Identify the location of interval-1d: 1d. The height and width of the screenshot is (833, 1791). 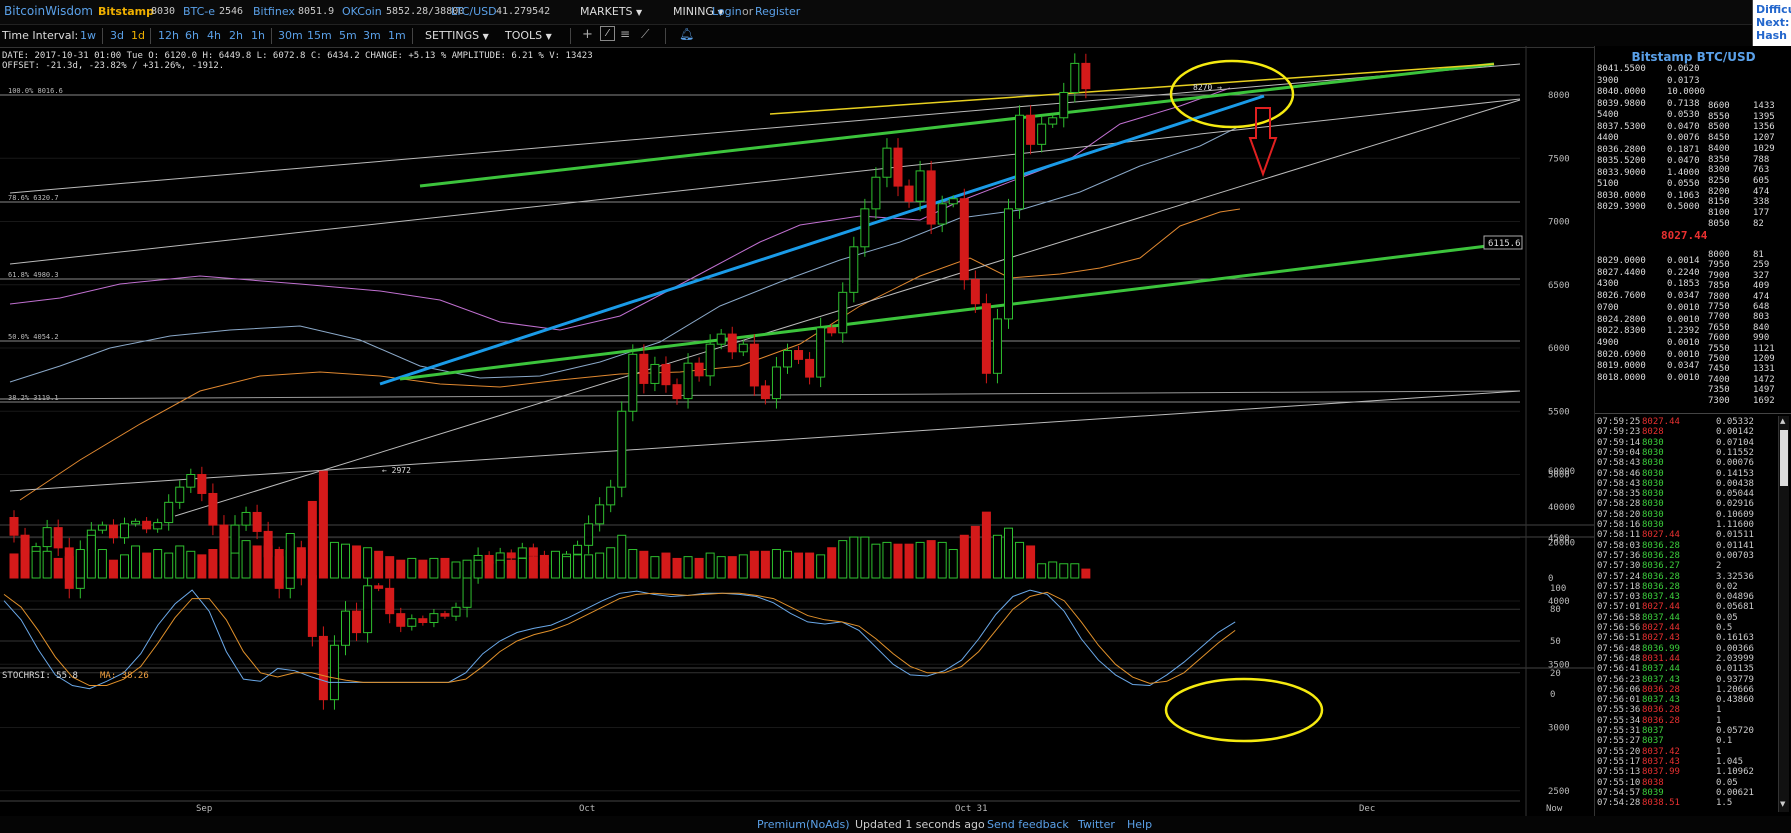
(138, 35).